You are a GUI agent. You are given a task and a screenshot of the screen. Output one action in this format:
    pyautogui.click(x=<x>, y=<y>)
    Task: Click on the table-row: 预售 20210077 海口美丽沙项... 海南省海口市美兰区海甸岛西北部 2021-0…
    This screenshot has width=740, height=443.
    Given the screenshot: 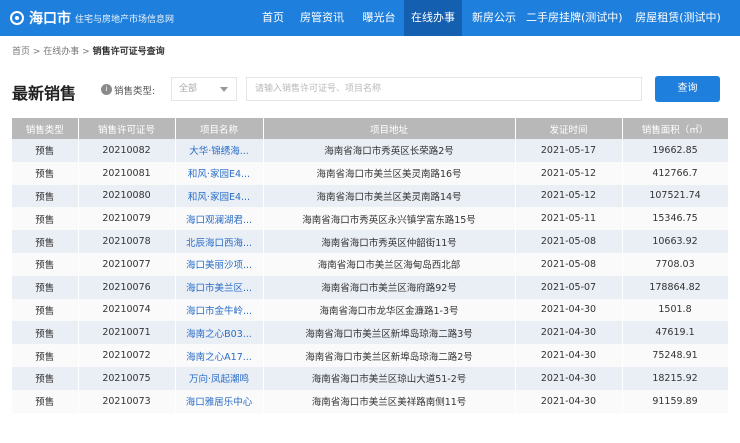 What is the action you would take?
    pyautogui.click(x=370, y=264)
    